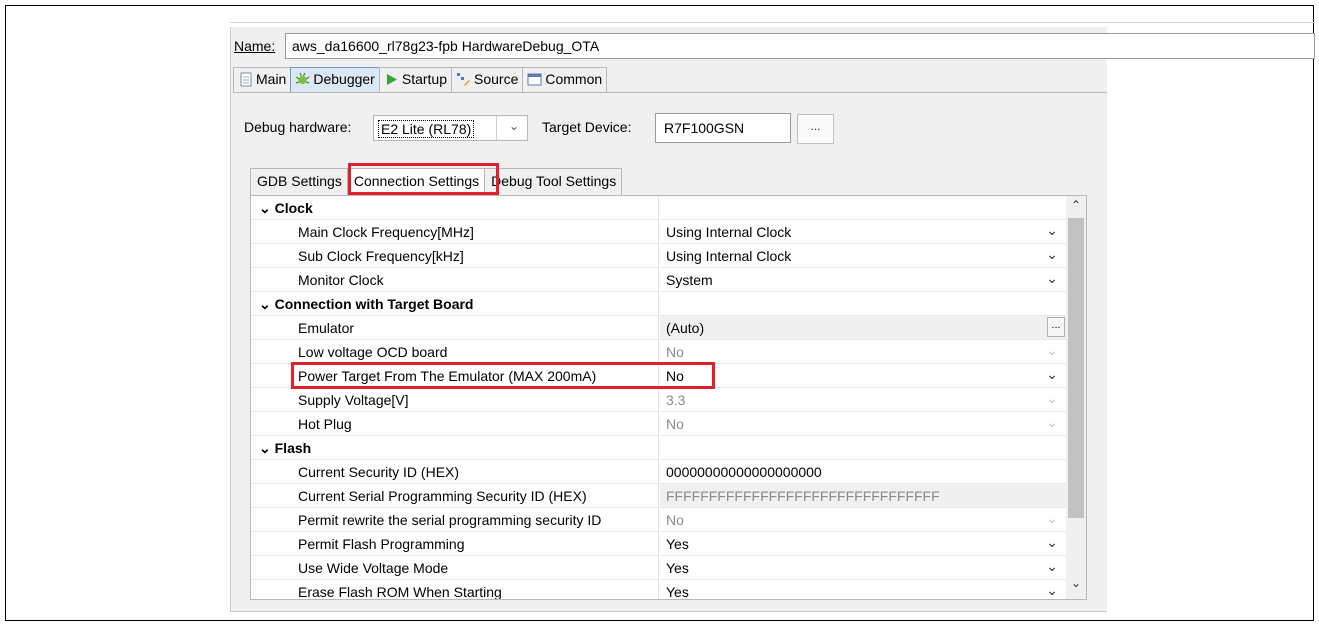  What do you see at coordinates (379, 472) in the screenshot?
I see `property-name: Current Security ID (HEX)` at bounding box center [379, 472].